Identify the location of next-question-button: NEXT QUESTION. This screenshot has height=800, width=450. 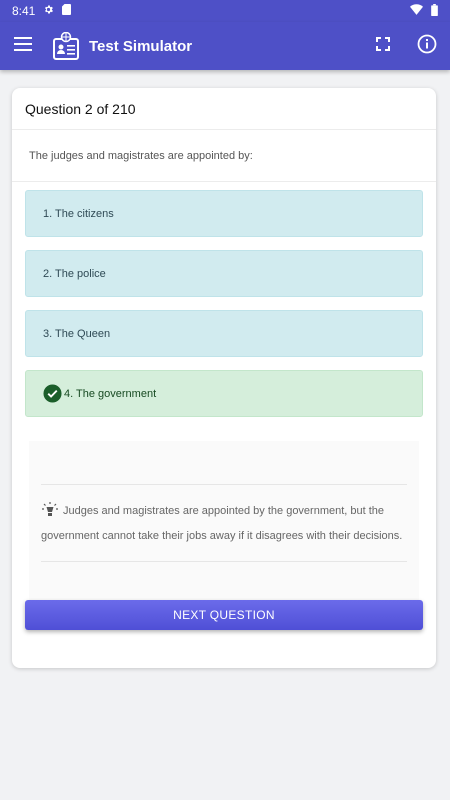
(224, 615).